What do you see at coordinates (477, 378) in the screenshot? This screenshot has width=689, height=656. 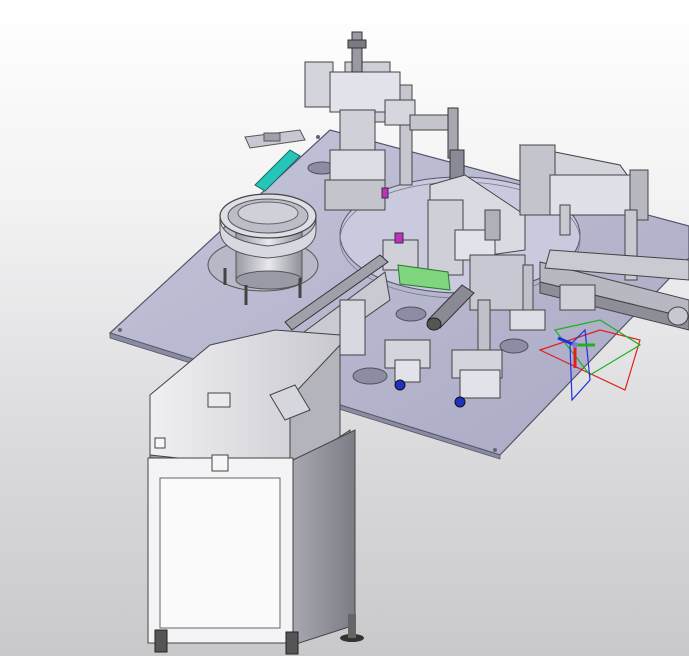 I see `valve-block-right` at bounding box center [477, 378].